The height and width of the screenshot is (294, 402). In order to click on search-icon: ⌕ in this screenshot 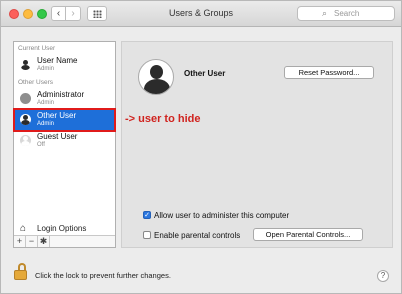, I will do `click(325, 13)`.